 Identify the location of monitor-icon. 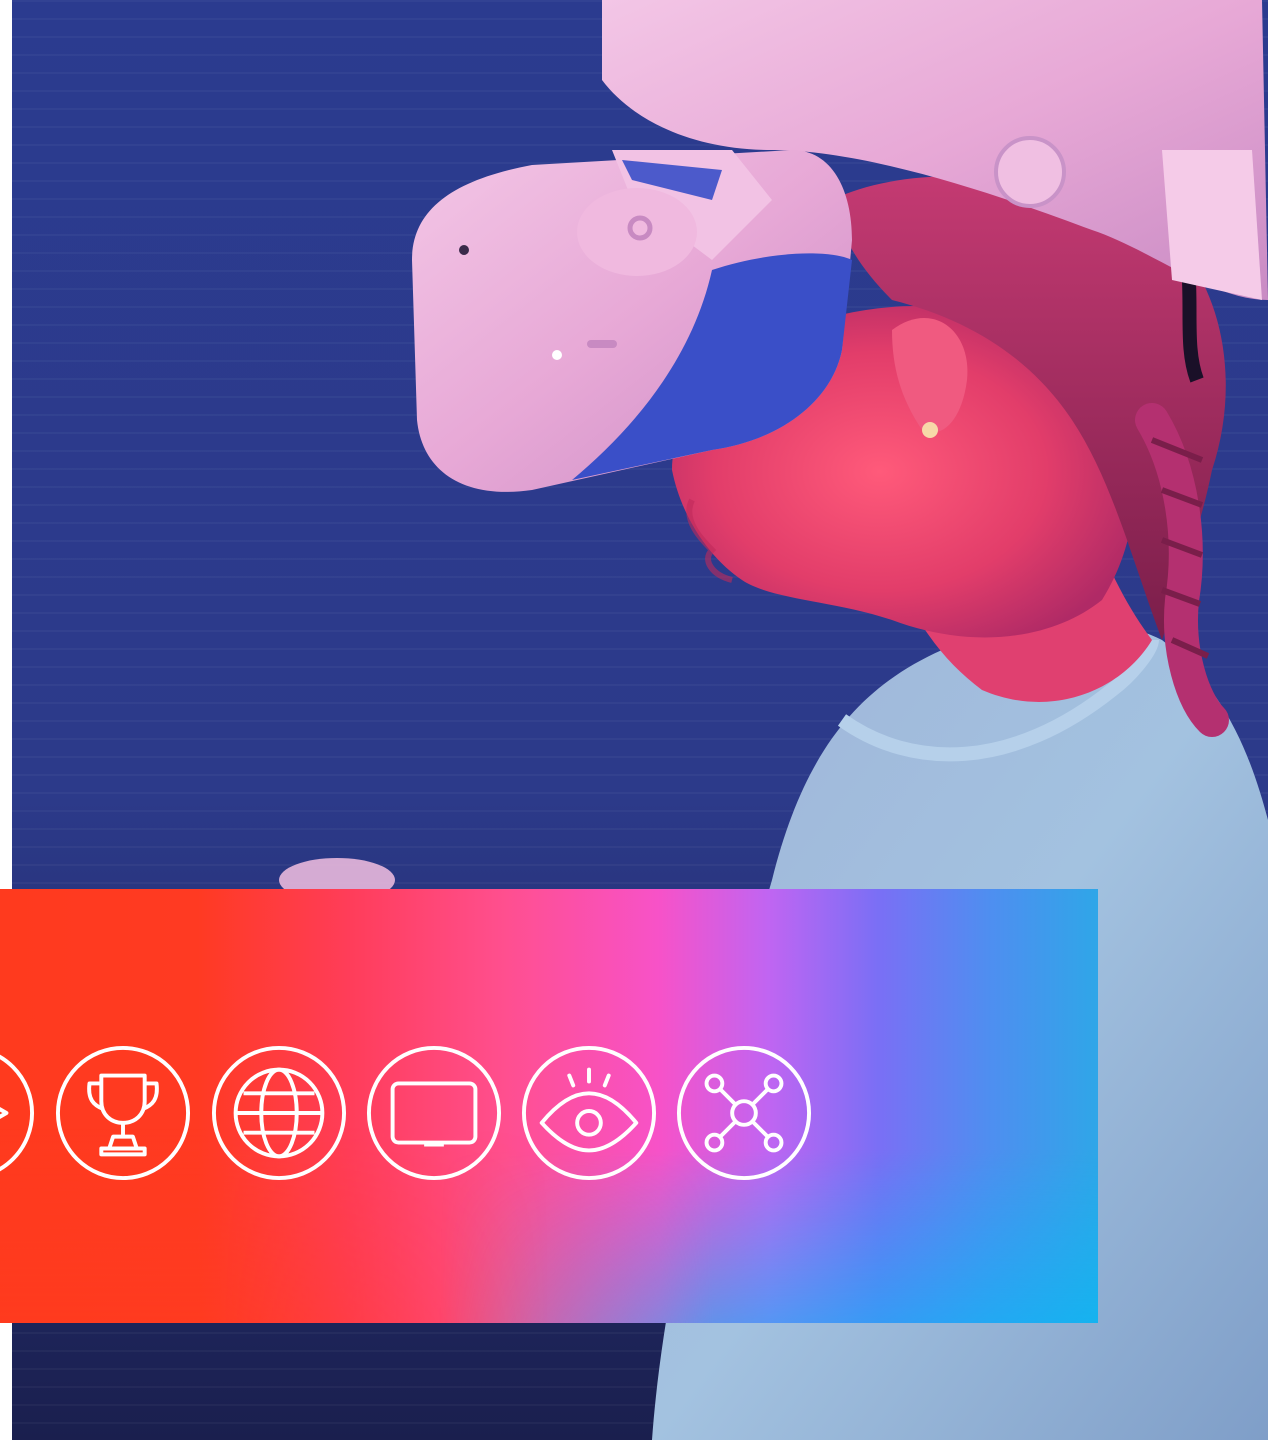
(434, 1113).